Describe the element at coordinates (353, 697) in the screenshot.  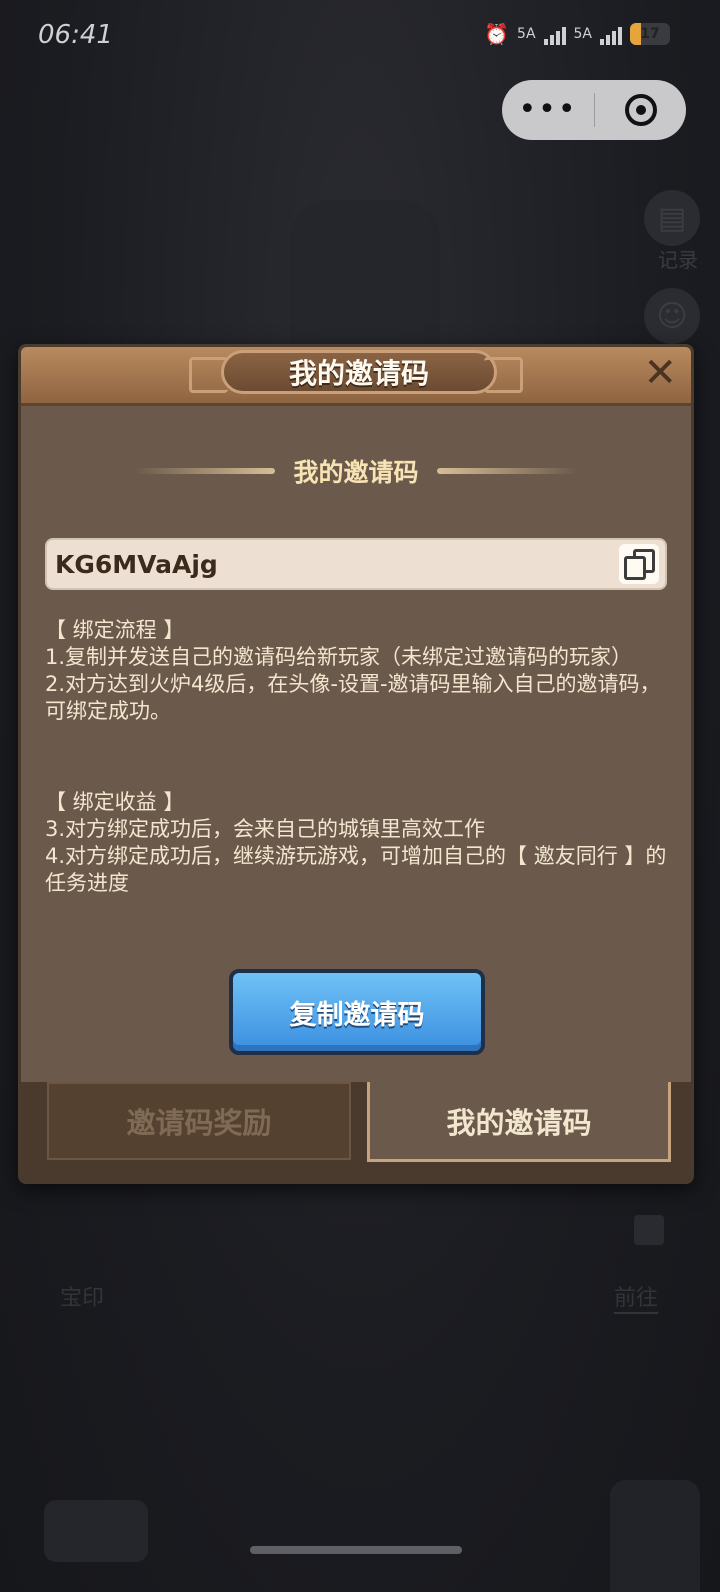
I see `rules-line-2: 2.对方达到火炉4级后，在头像-设置-邀请码里输入自己的邀请码，可绑定成功。` at that location.